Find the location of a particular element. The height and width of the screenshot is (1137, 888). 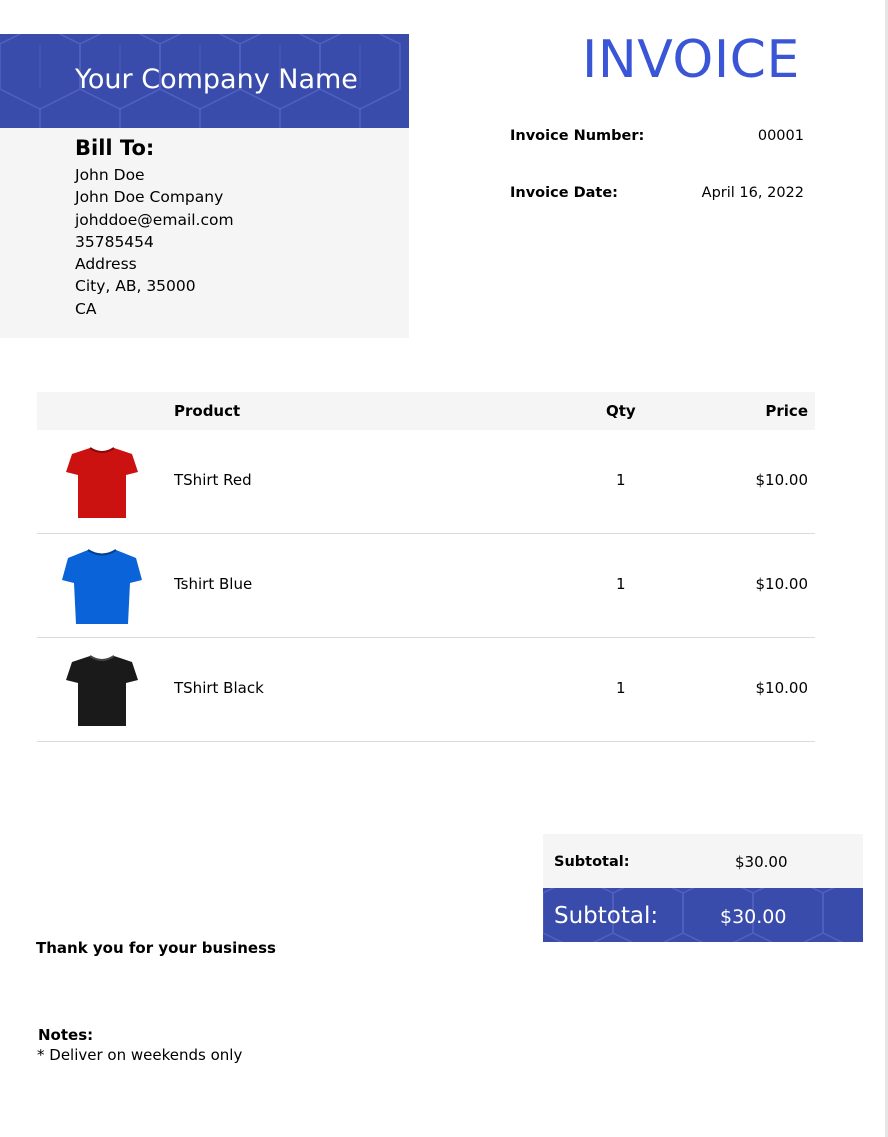

grand-total-box: Subtotal: $30.00 is located at coordinates (703, 915).